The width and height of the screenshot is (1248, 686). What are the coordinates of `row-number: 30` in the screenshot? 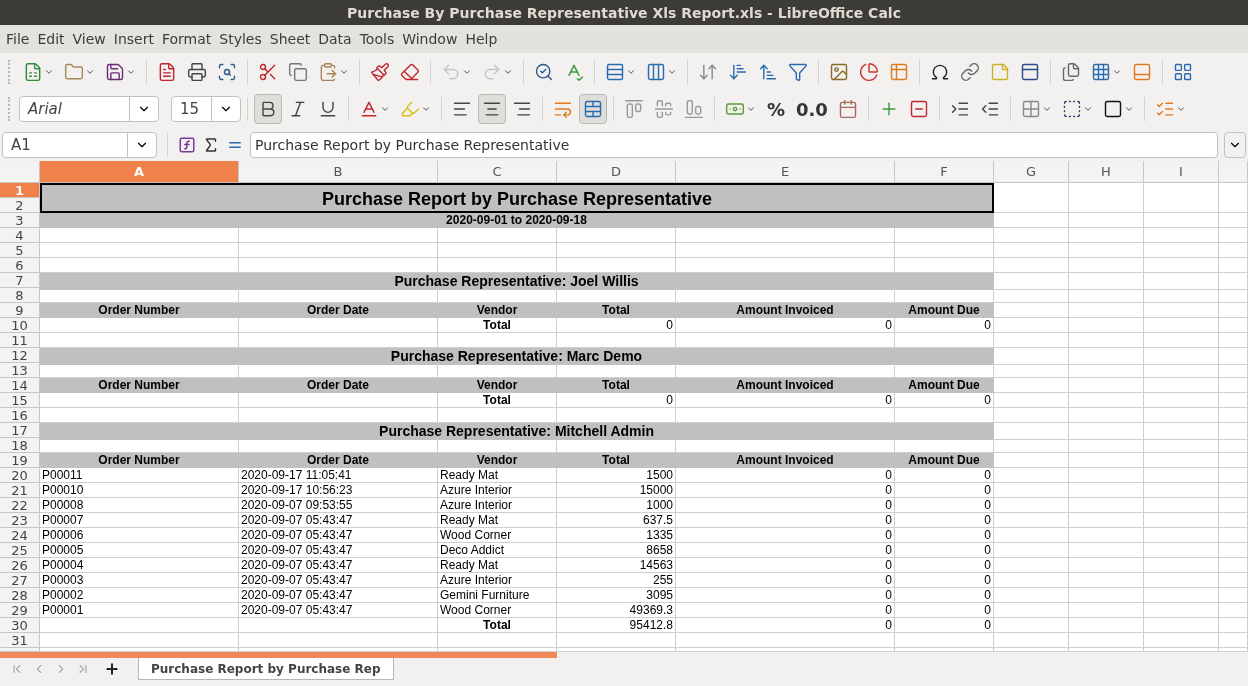 It's located at (20, 625).